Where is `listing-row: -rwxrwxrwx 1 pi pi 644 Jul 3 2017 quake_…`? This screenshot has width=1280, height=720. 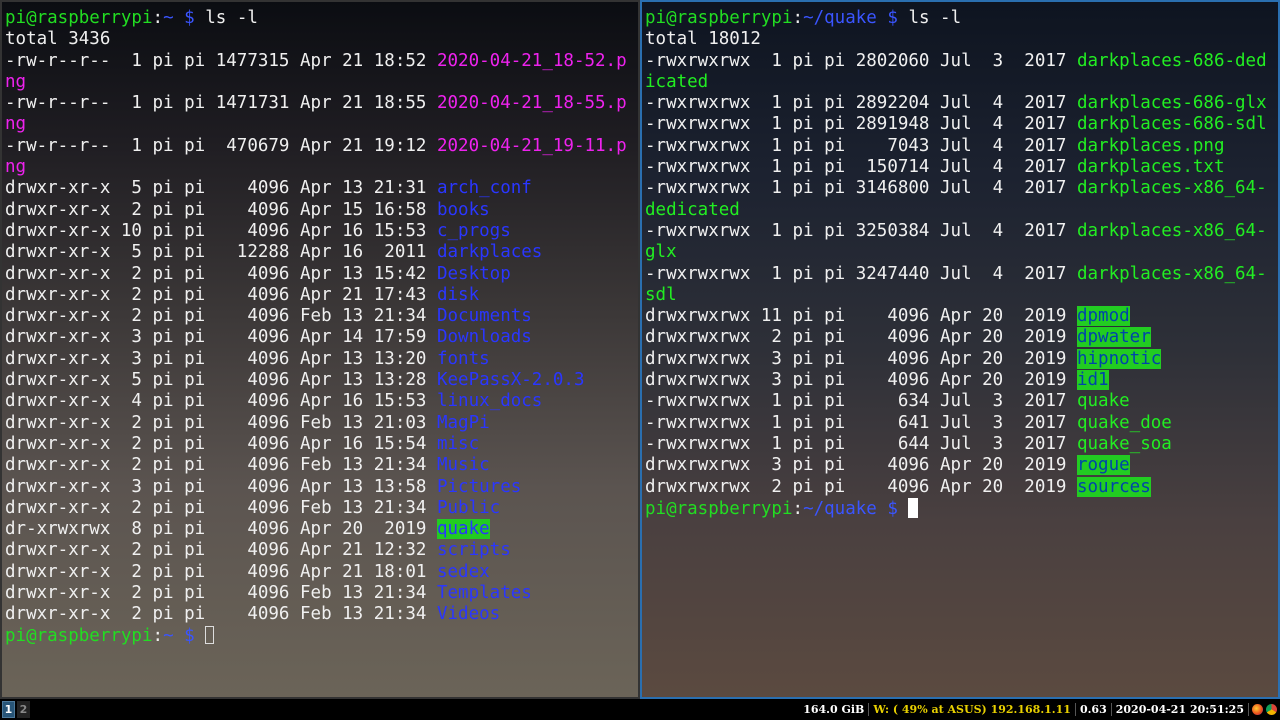
listing-row: -rwxrwxrwx 1 pi pi 644 Jul 3 2017 quake_… is located at coordinates (960, 444).